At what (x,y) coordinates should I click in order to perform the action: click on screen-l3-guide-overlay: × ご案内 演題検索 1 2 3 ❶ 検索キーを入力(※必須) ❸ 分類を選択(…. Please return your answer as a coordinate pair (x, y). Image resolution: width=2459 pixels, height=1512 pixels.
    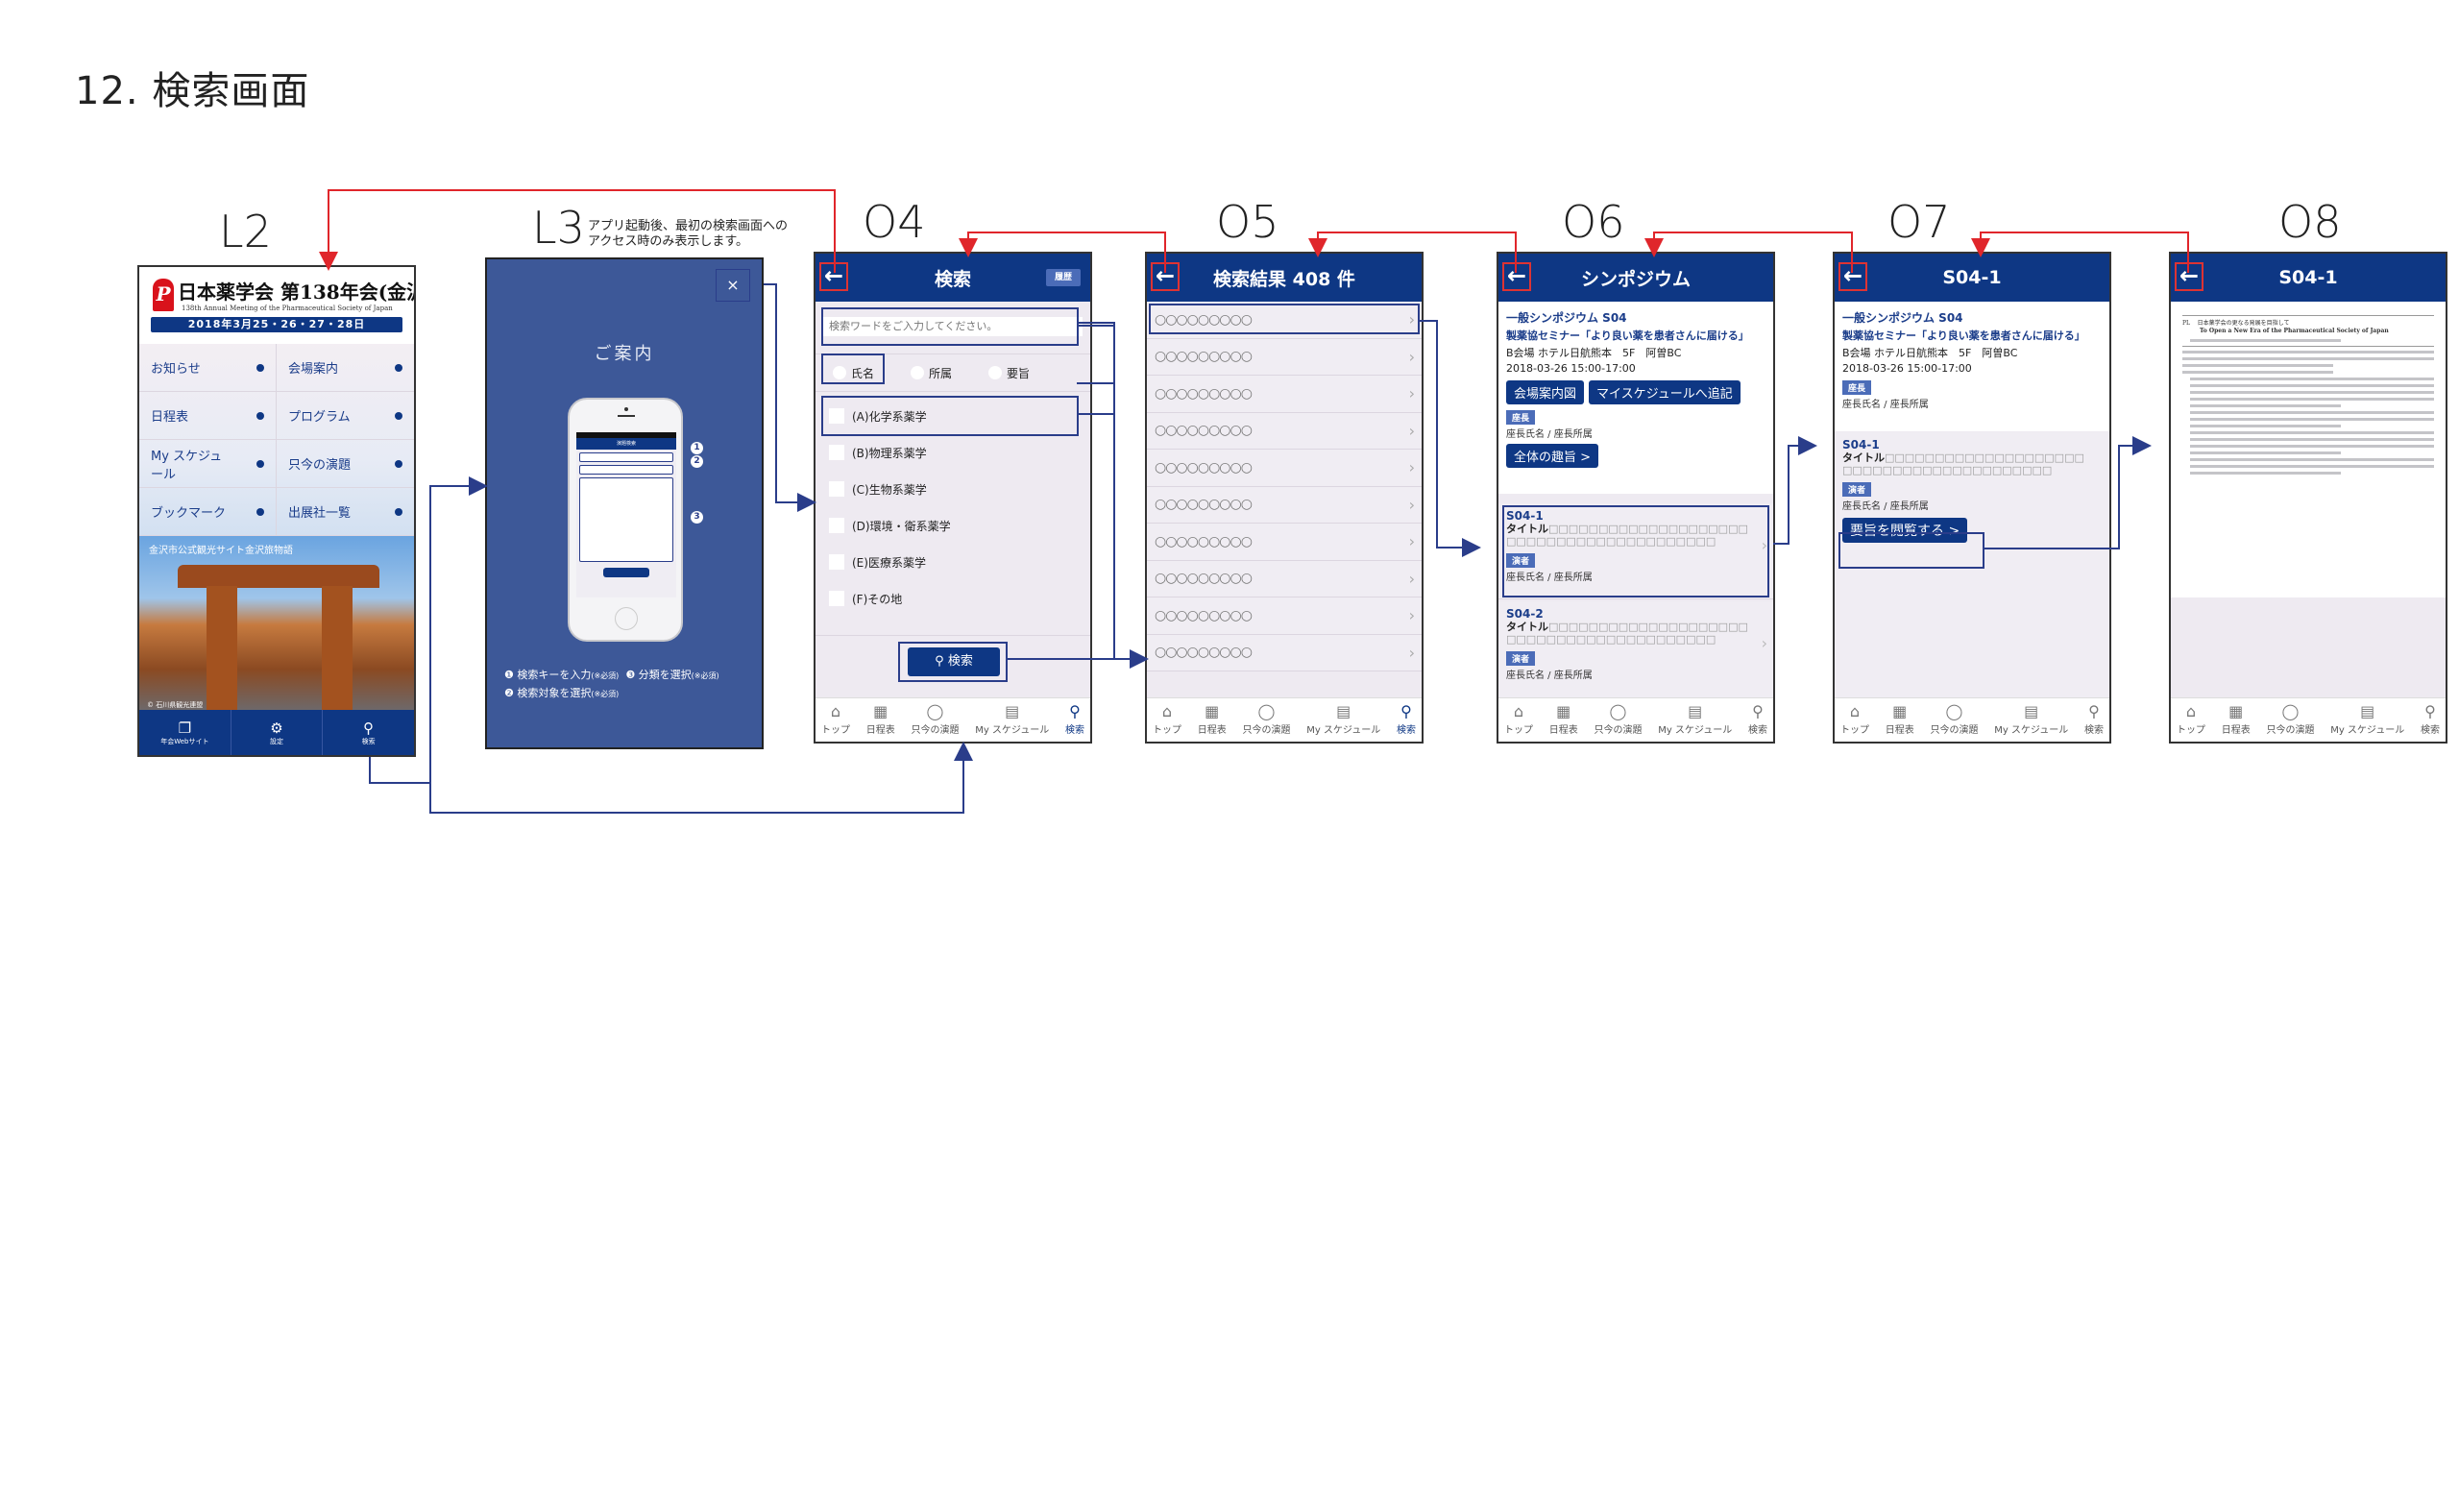
    Looking at the image, I should click on (624, 503).